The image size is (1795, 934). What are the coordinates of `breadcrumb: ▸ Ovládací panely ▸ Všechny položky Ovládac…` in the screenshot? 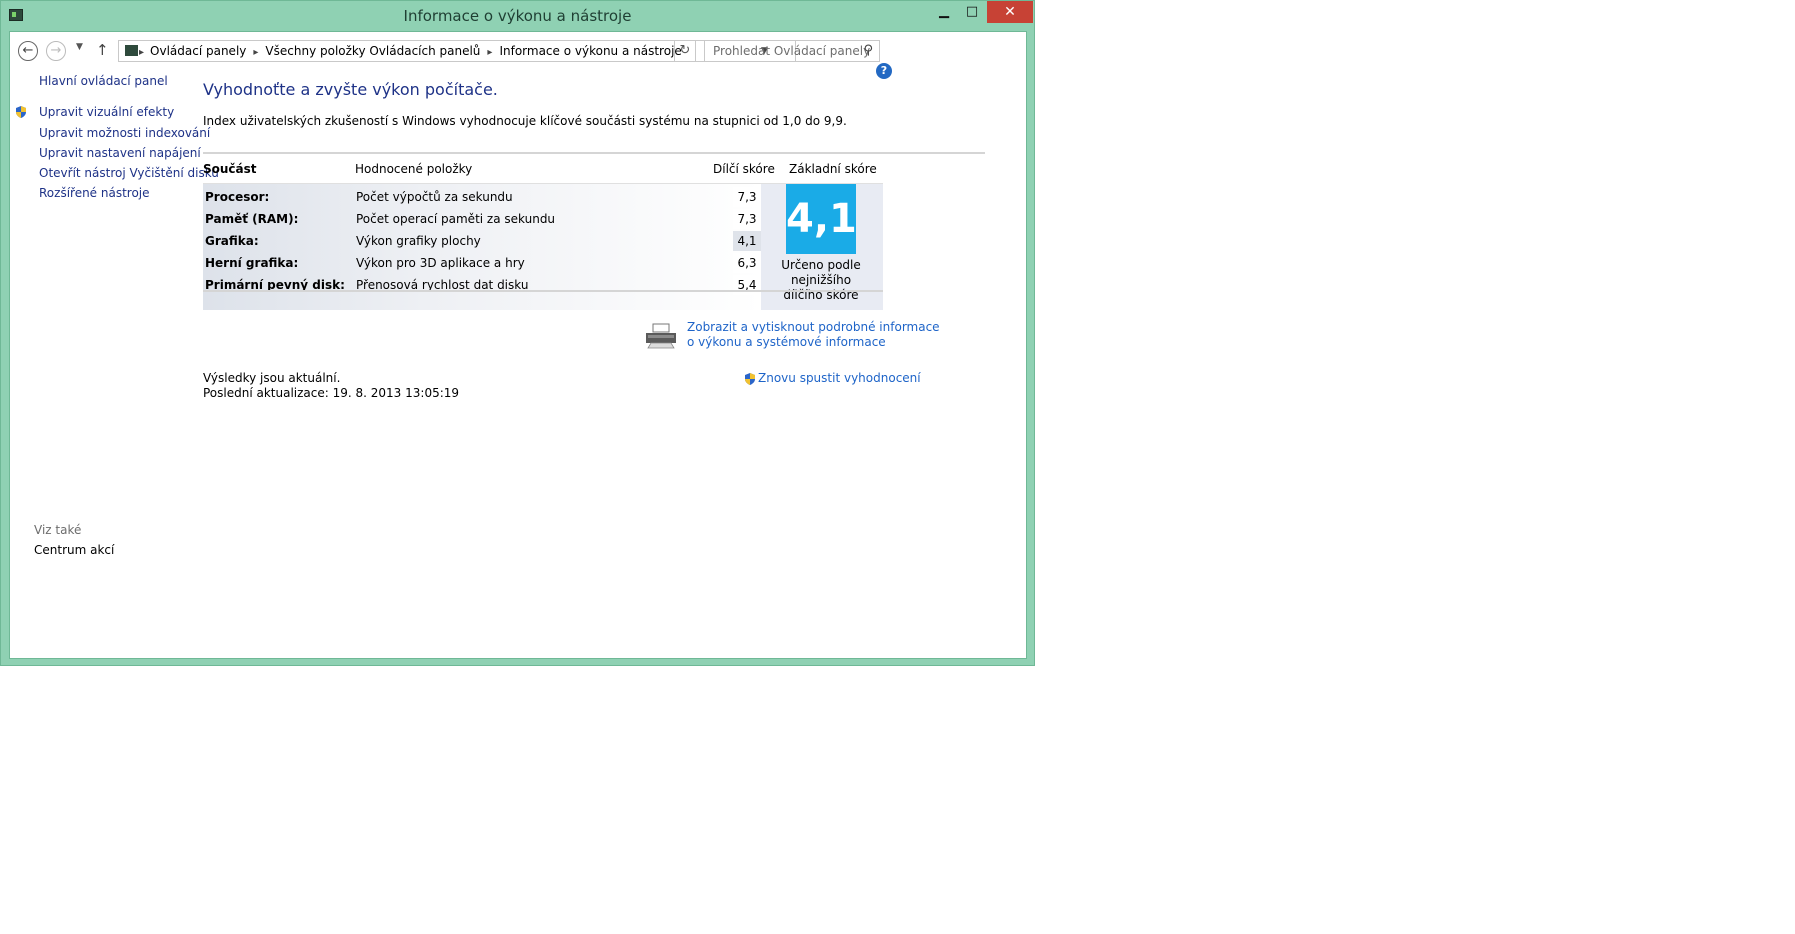 It's located at (410, 51).